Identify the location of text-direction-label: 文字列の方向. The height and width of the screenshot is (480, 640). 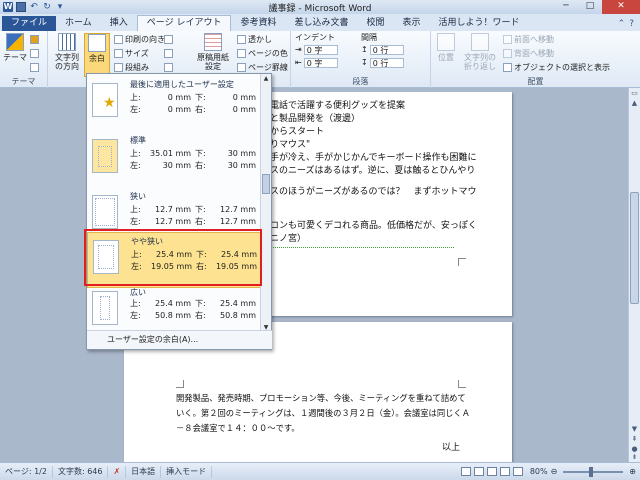
(67, 62).